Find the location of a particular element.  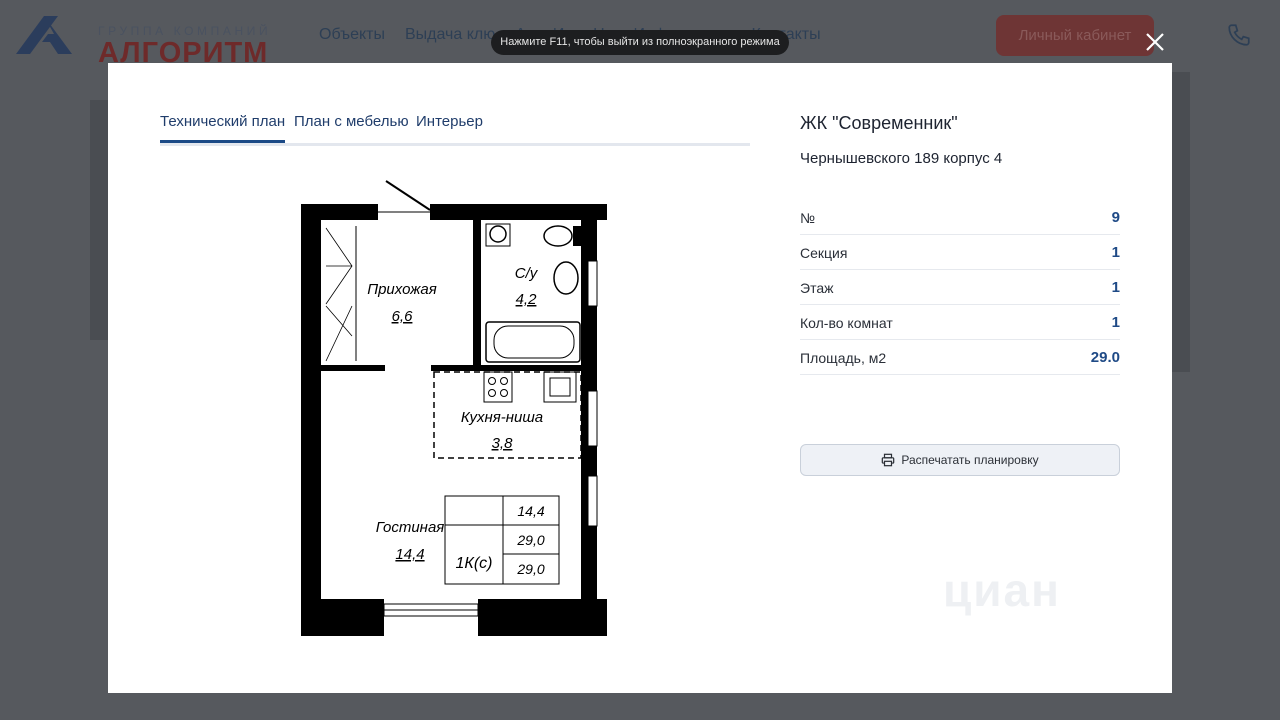

tab-interior: Интерьер is located at coordinates (449, 121).